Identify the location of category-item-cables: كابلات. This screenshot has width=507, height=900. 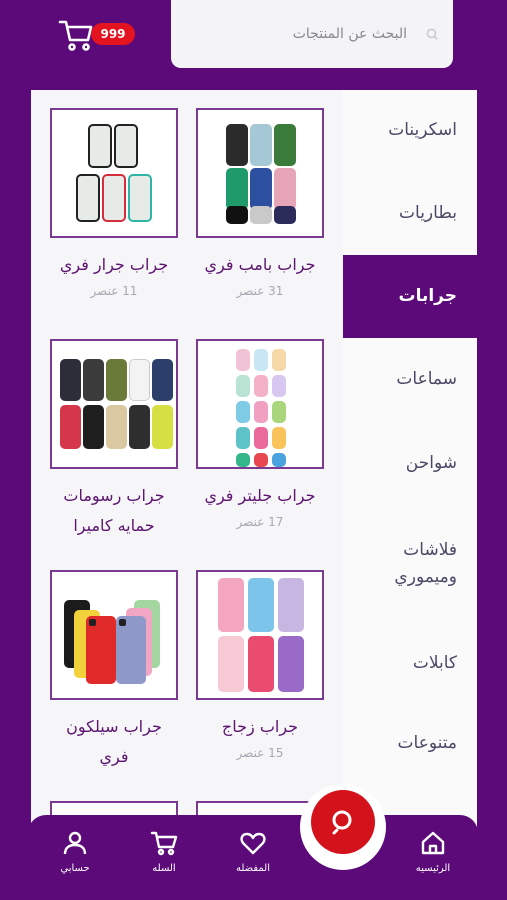
(410, 664).